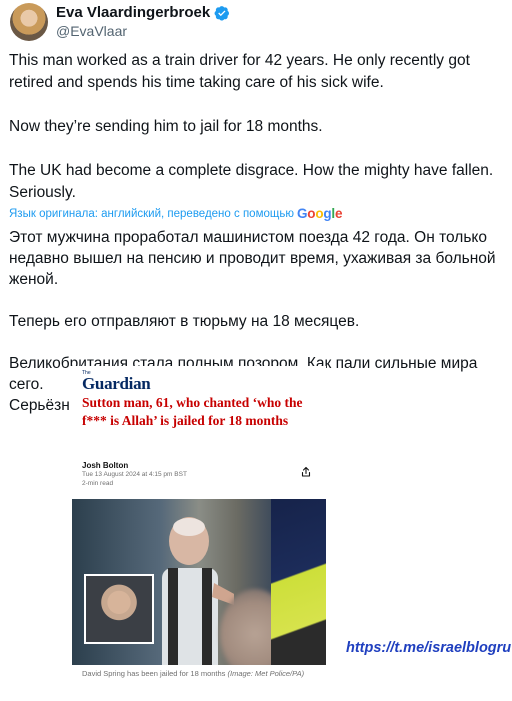 This screenshot has width=512, height=701. What do you see at coordinates (119, 609) in the screenshot?
I see `inset-portrait` at bounding box center [119, 609].